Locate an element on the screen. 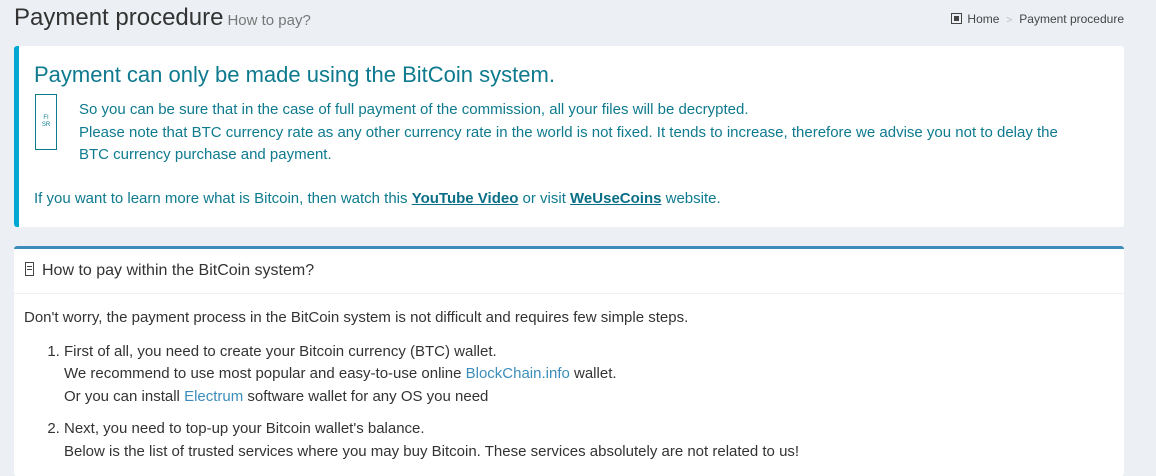 This screenshot has height=476, width=1156. weusecoins-link: WeUseCoins is located at coordinates (615, 198).